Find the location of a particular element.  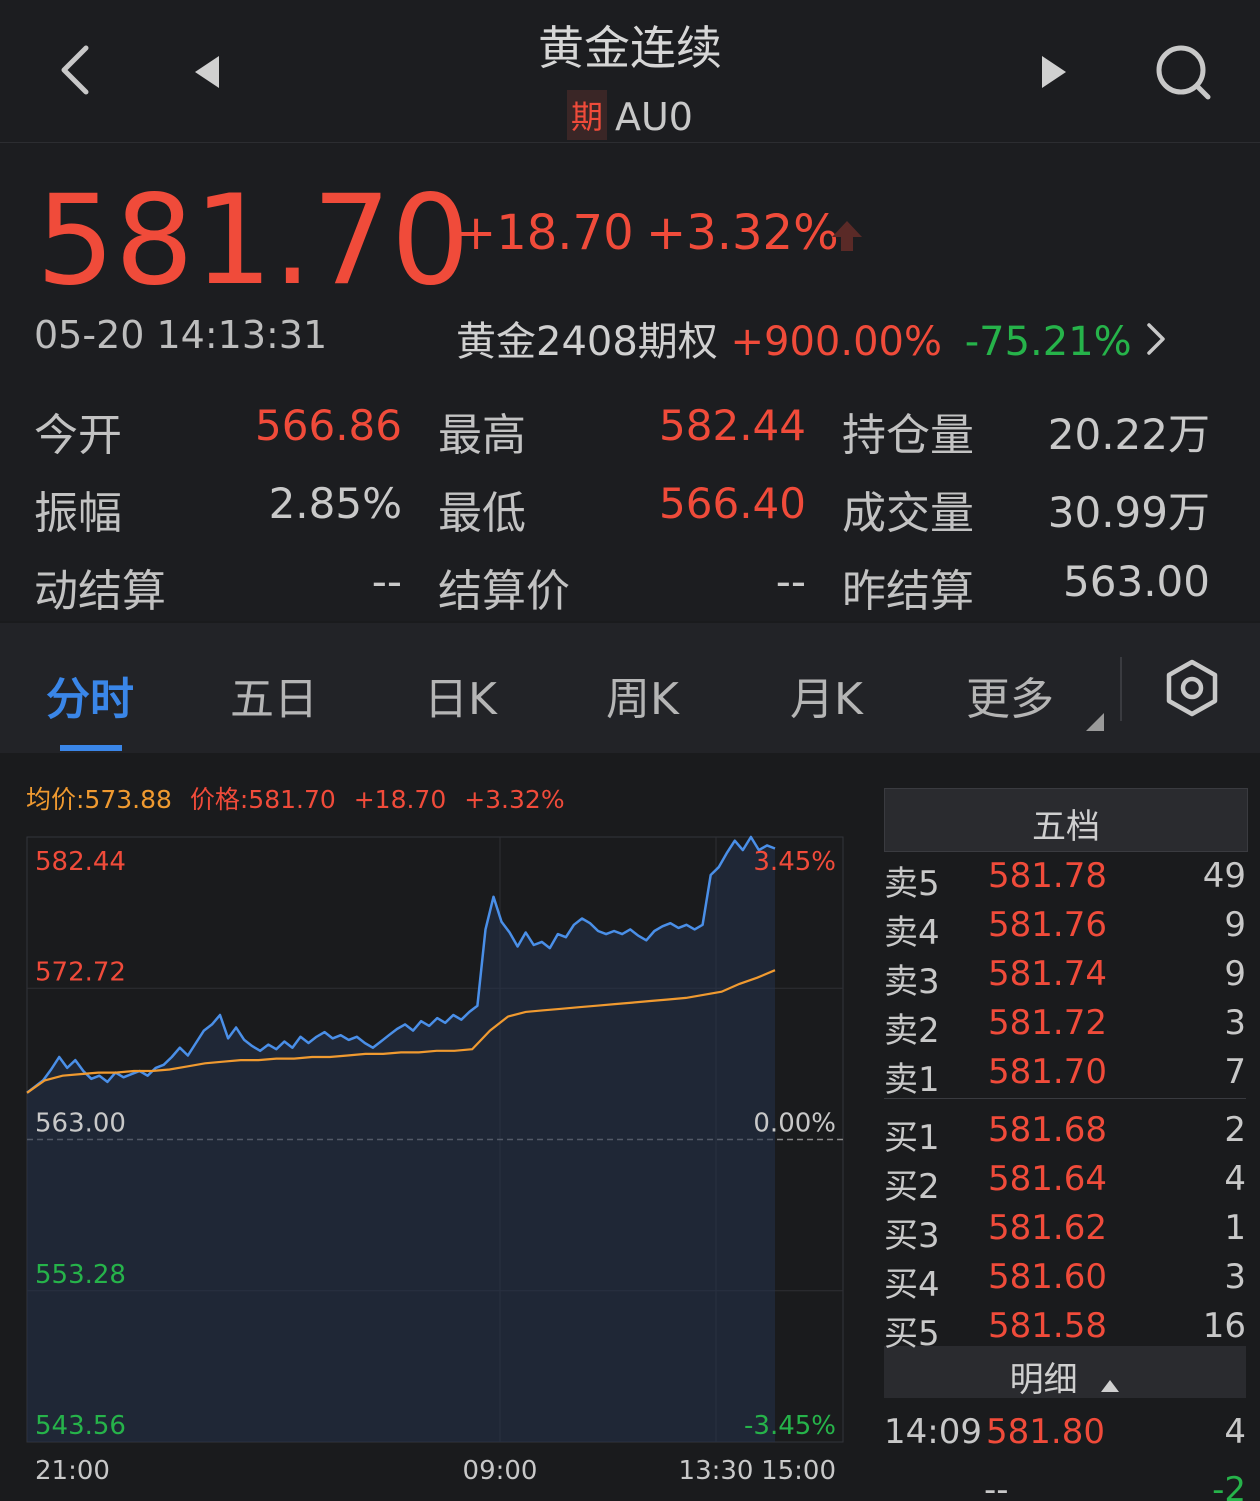

header-bar: 黄金连续 期 AU0 is located at coordinates (630, 71).